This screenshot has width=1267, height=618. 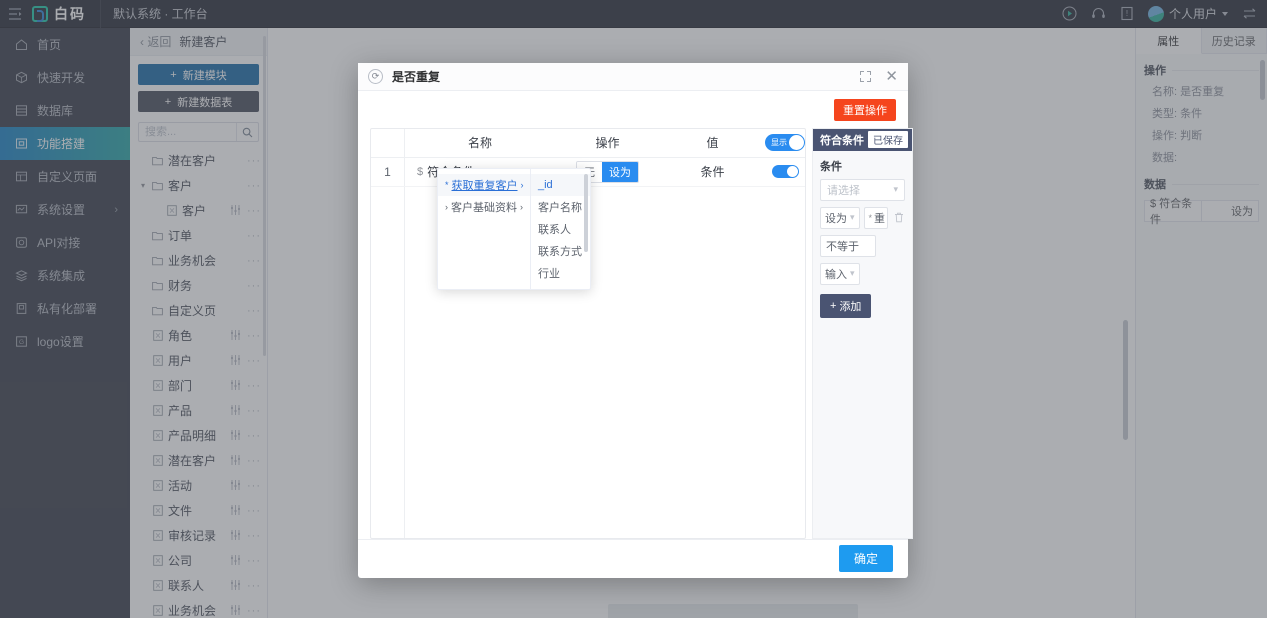 I want to click on operation-option-set: 设为, so click(x=620, y=171).